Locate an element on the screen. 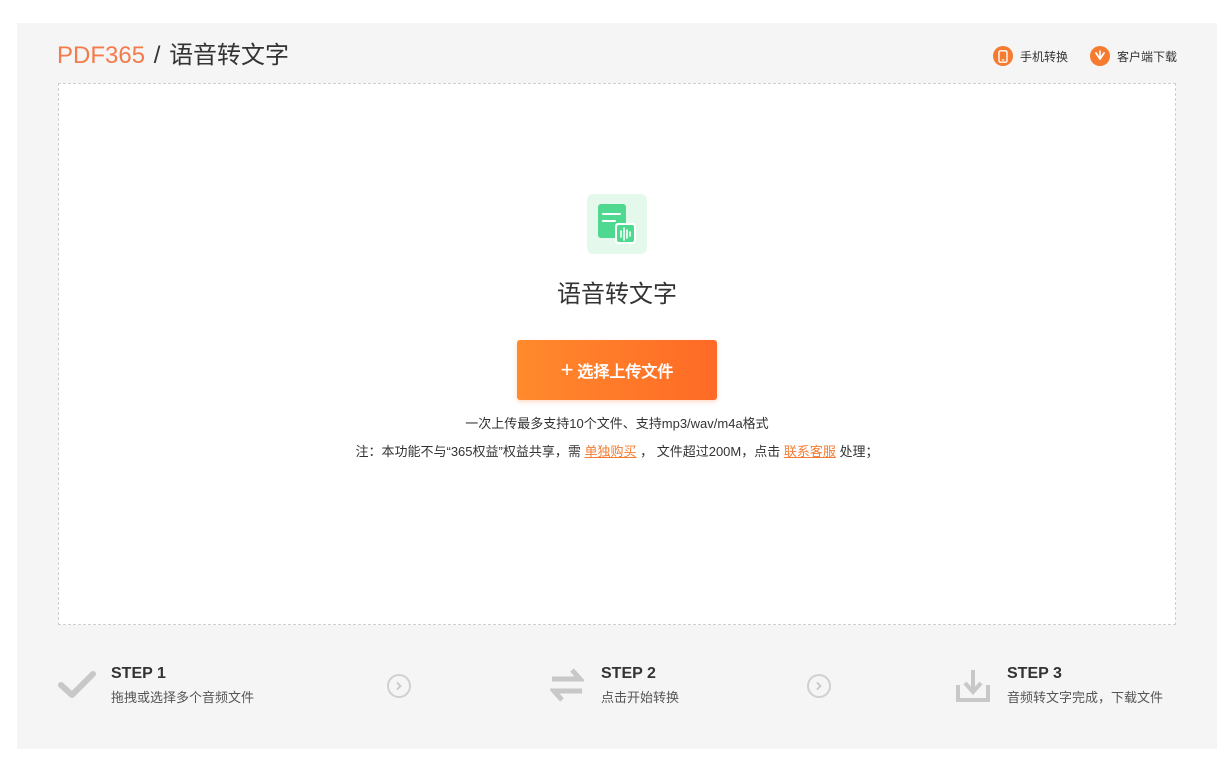 The image size is (1226, 771). step-2-title: STEP 2 is located at coordinates (628, 673).